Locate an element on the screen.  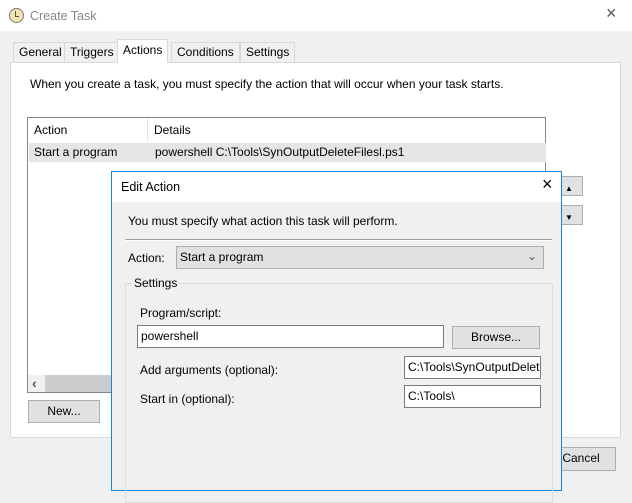
arguments-label: Add arguments (optional): is located at coordinates (209, 370).